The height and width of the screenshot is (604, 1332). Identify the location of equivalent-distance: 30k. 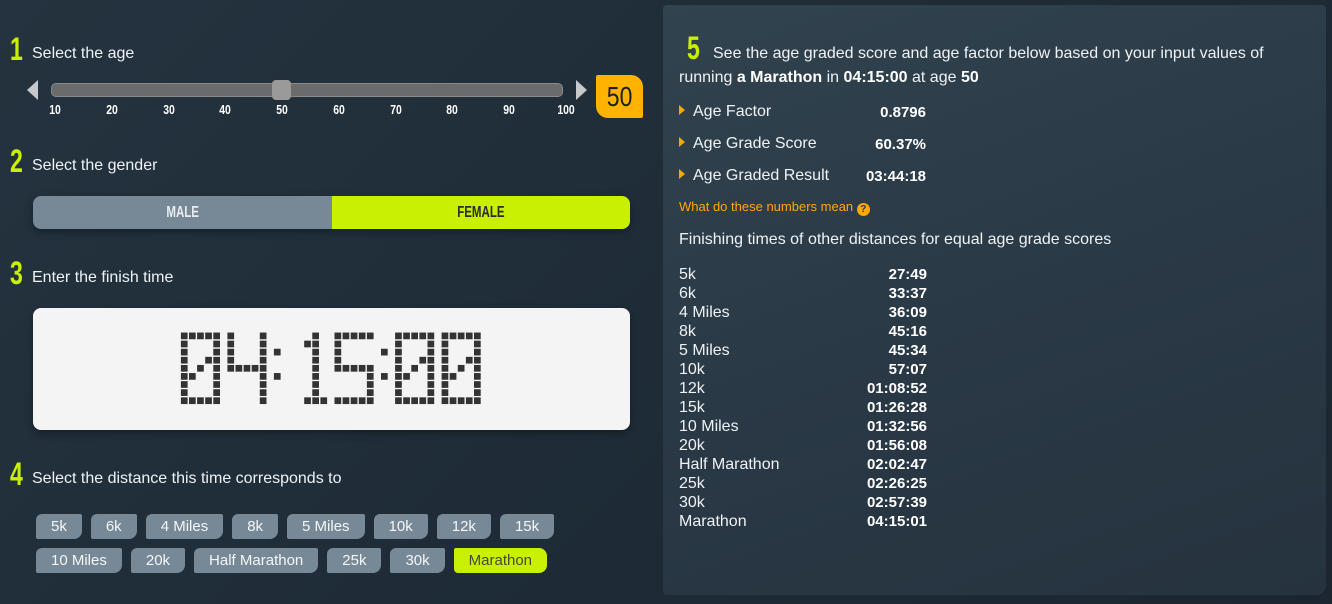
(692, 502).